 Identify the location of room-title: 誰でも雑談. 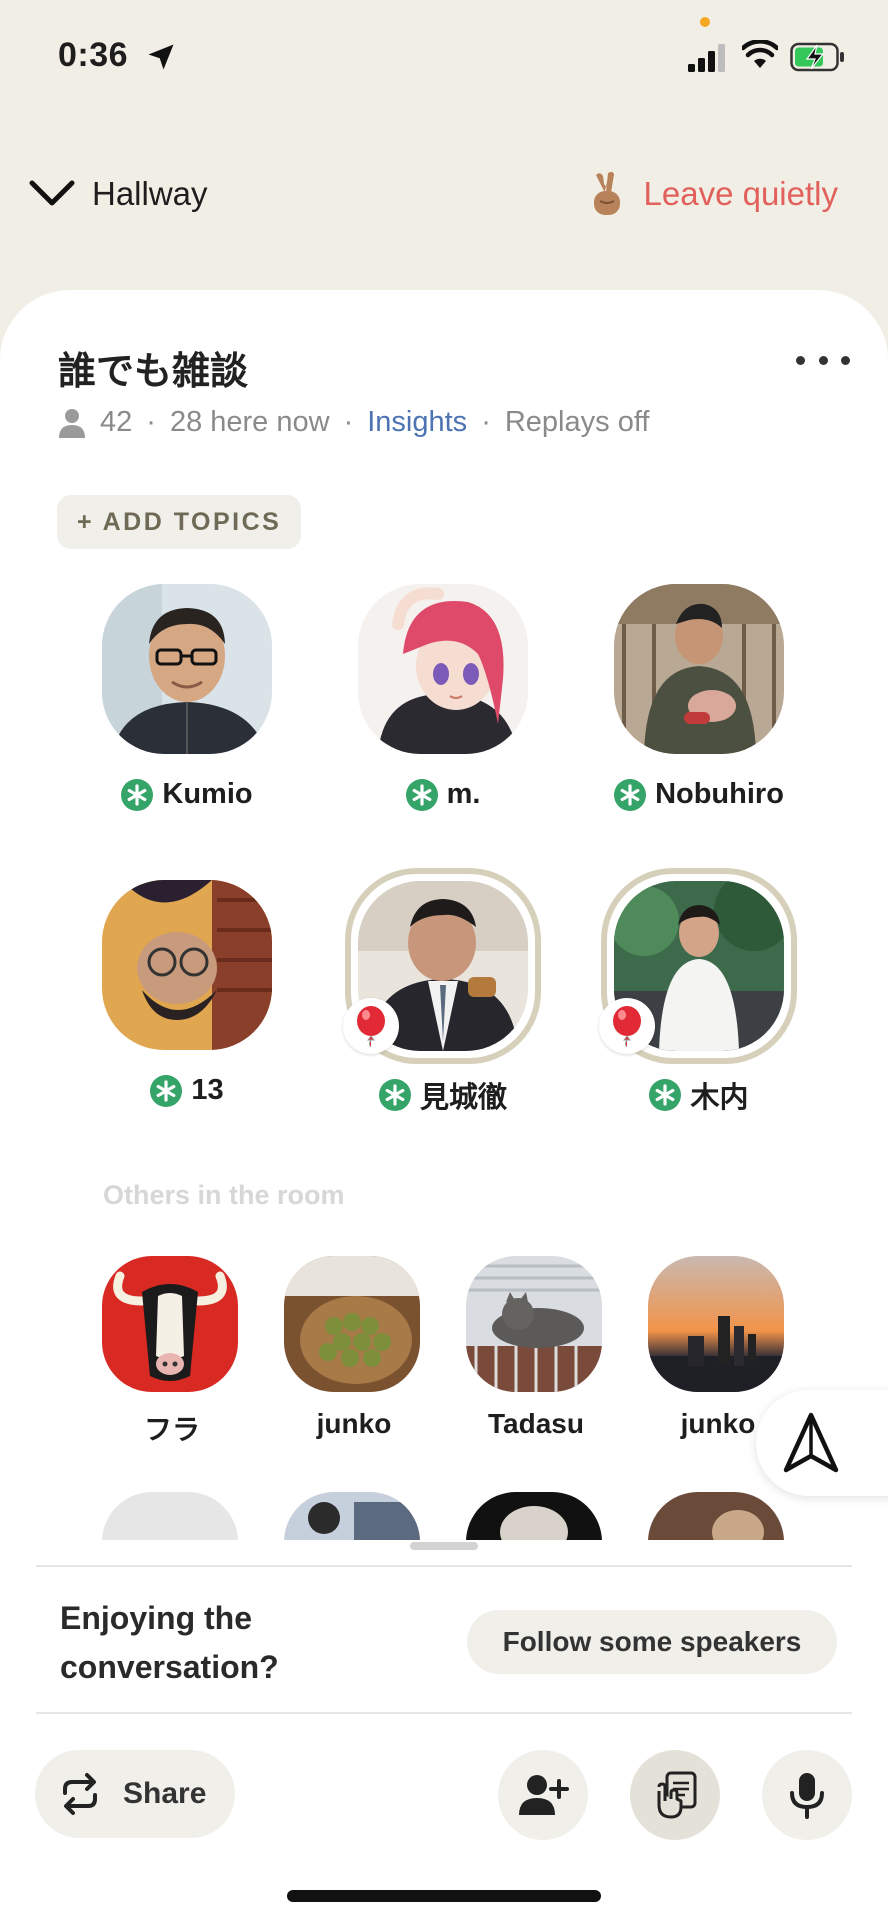
(153, 372).